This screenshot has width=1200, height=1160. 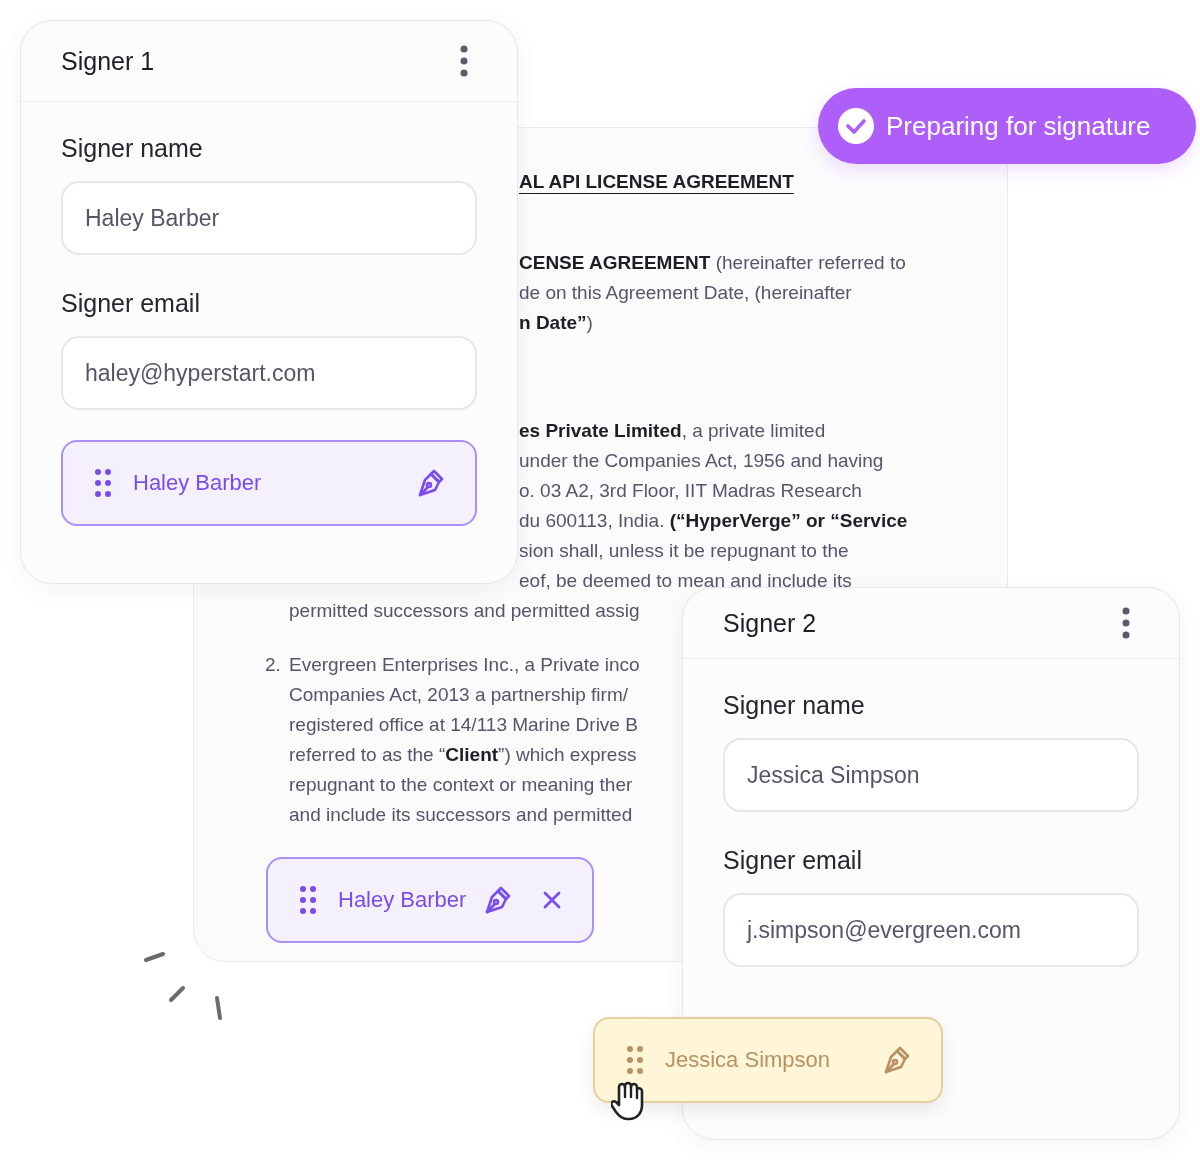 I want to click on paragraph-line: and include its successors and permitted, so click(x=461, y=815).